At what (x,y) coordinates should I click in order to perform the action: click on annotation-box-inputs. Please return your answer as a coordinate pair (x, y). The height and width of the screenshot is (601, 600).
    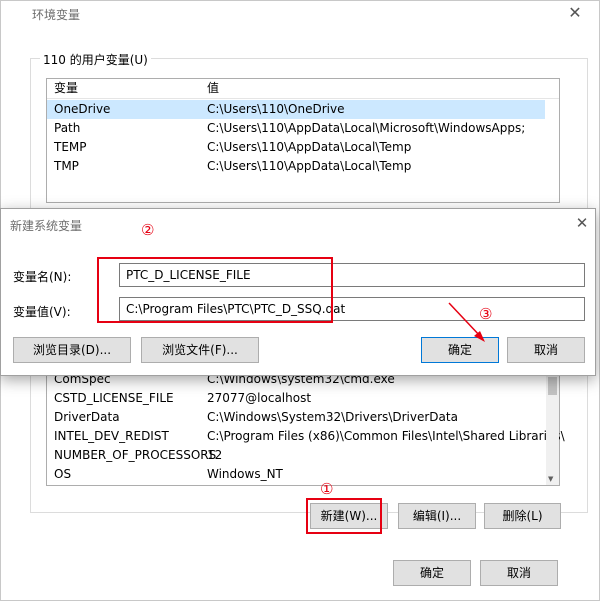
    Looking at the image, I should click on (215, 290).